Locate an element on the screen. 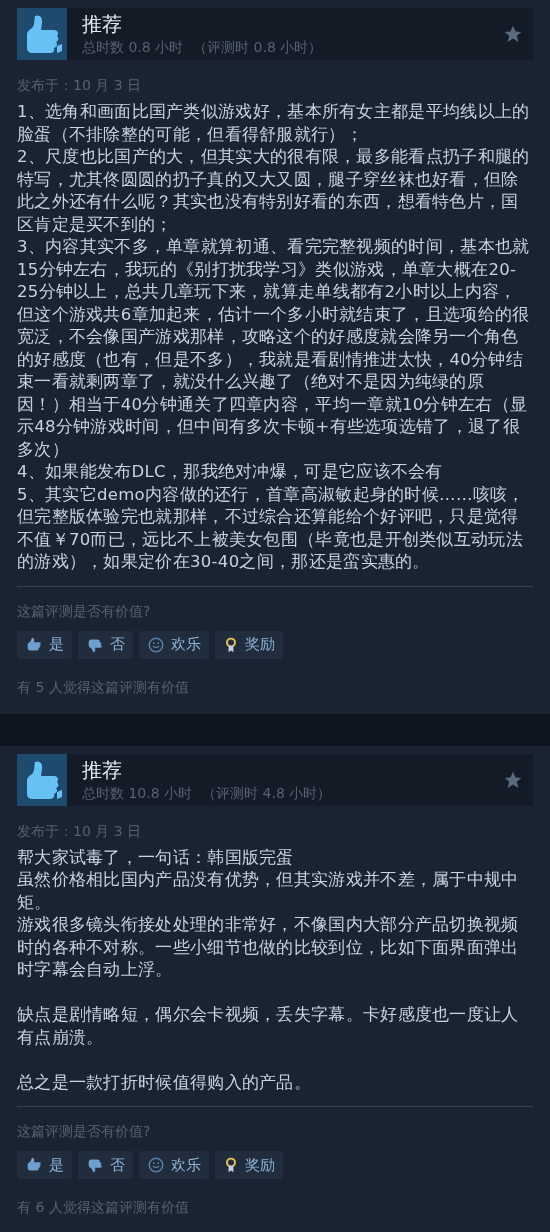  helpful-count: 有 5 人觉得这篇评测有价值 is located at coordinates (103, 687).